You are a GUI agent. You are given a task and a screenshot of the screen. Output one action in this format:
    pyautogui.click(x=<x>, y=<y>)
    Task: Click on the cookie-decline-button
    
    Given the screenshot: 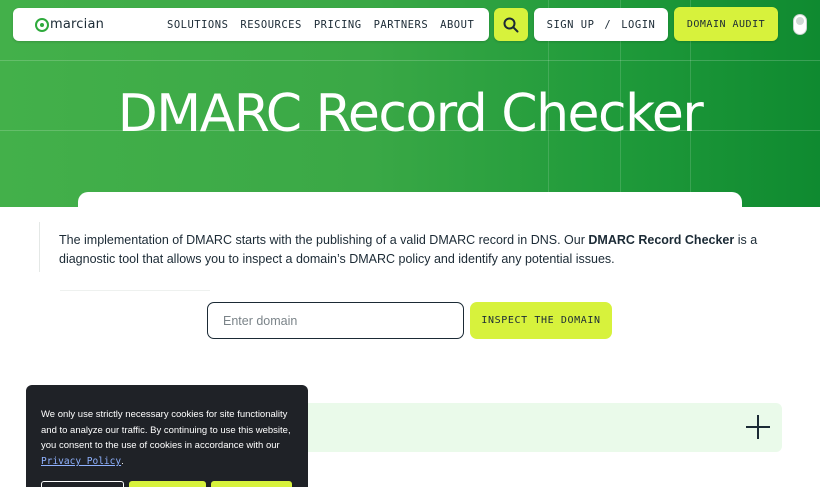 What is the action you would take?
    pyautogui.click(x=167, y=484)
    